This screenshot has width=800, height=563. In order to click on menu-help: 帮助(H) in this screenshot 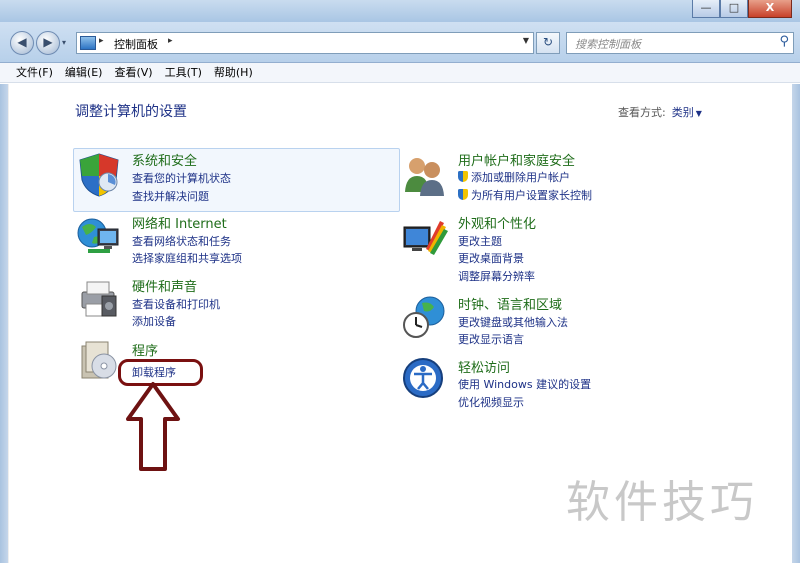, I will do `click(233, 72)`.